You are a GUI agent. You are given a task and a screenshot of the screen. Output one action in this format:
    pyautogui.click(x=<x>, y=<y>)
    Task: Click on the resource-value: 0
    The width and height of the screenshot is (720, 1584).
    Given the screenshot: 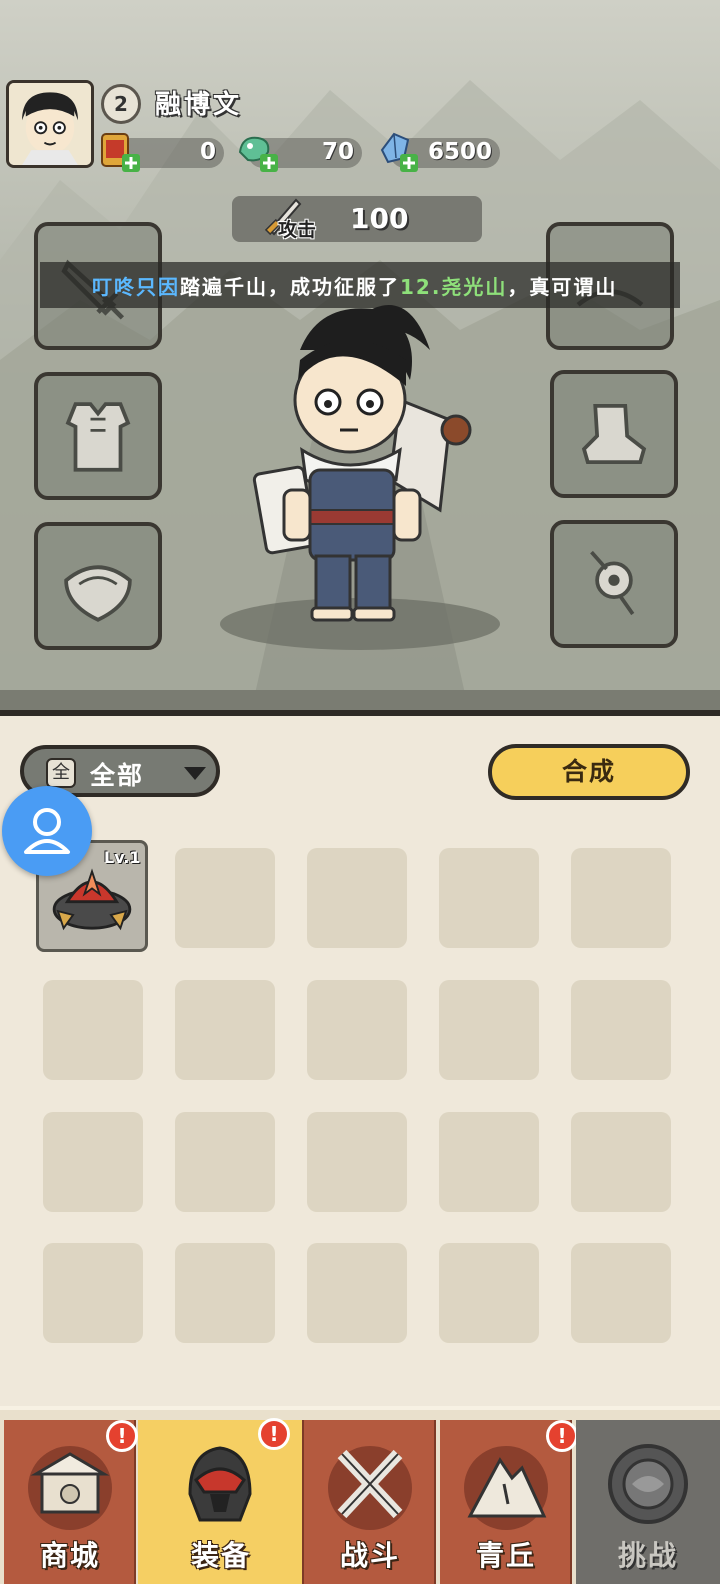 What is the action you would take?
    pyautogui.click(x=207, y=152)
    